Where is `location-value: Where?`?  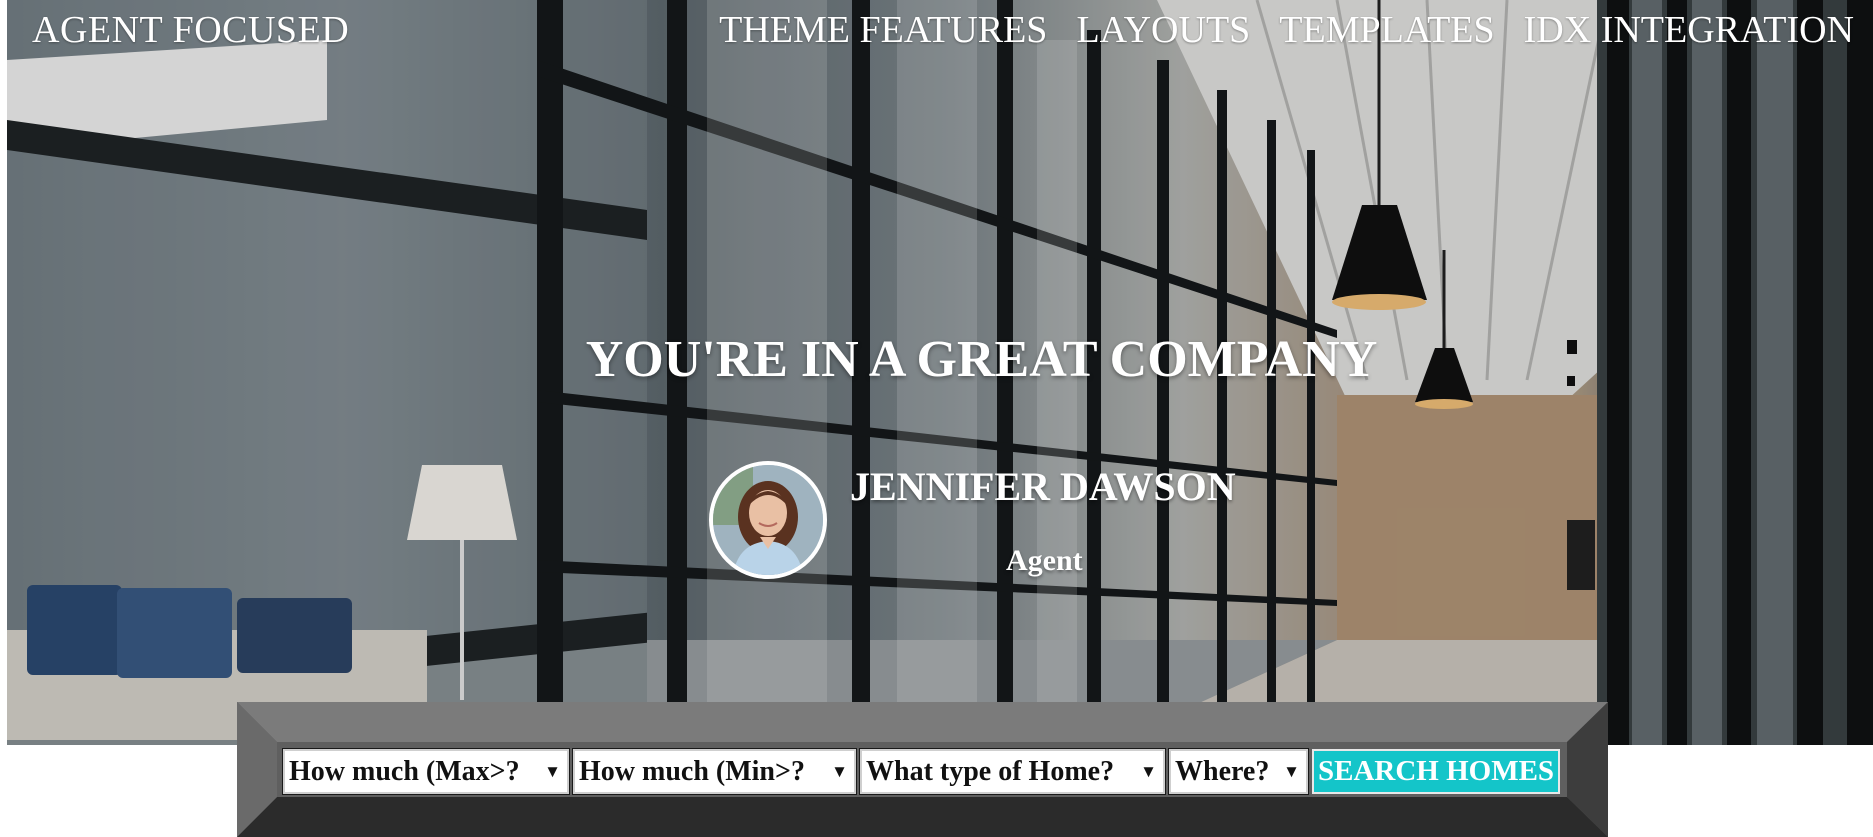
location-value: Where? is located at coordinates (1222, 771).